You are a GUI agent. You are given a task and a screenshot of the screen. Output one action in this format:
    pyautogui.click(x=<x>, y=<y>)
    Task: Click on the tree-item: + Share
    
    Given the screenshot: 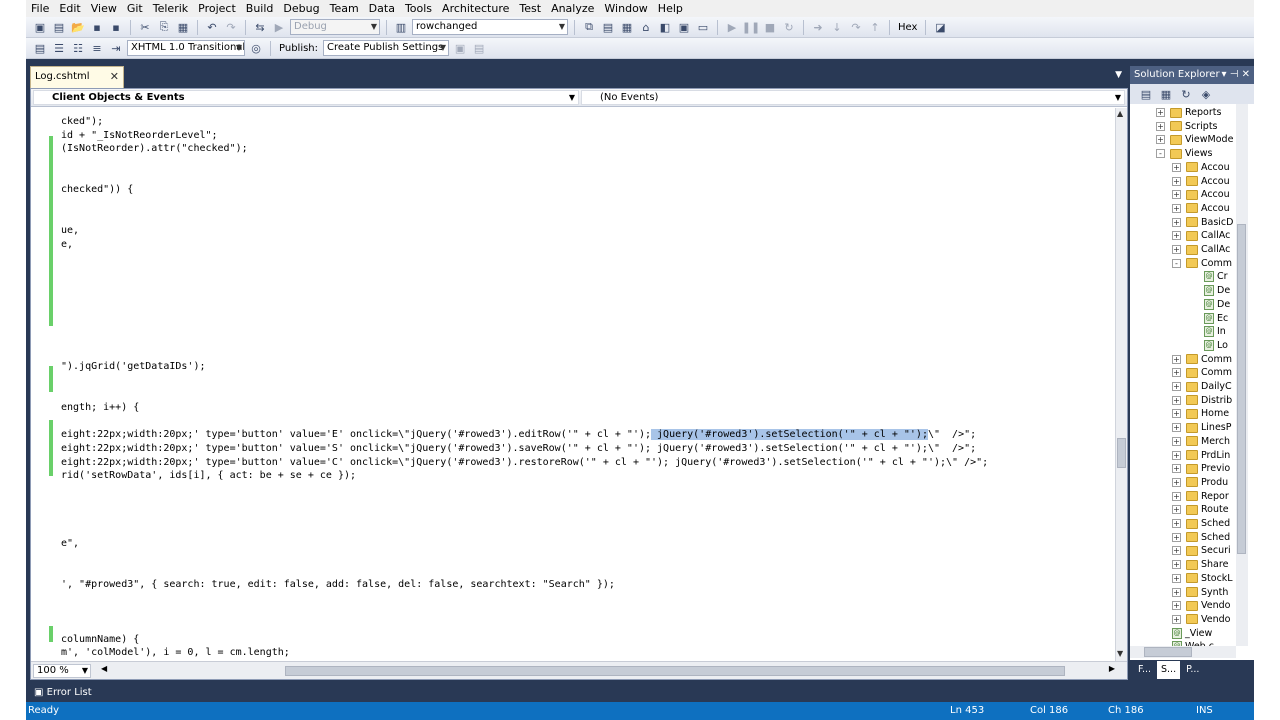 What is the action you would take?
    pyautogui.click(x=1200, y=564)
    